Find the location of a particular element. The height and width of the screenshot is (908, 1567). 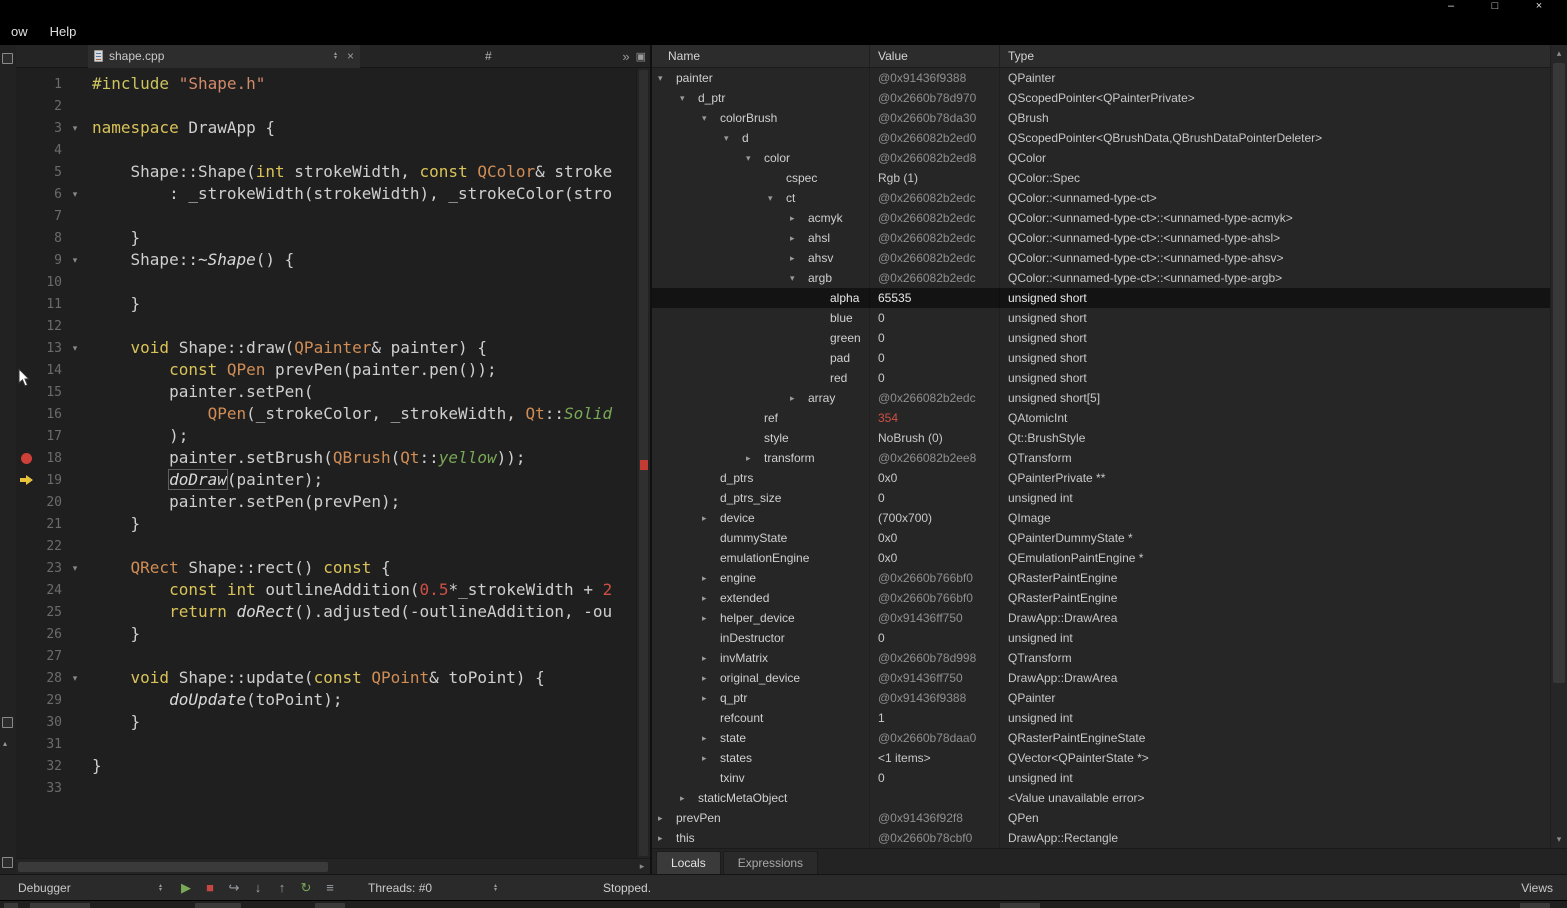

gutter-row: 17 is located at coordinates (50, 436).